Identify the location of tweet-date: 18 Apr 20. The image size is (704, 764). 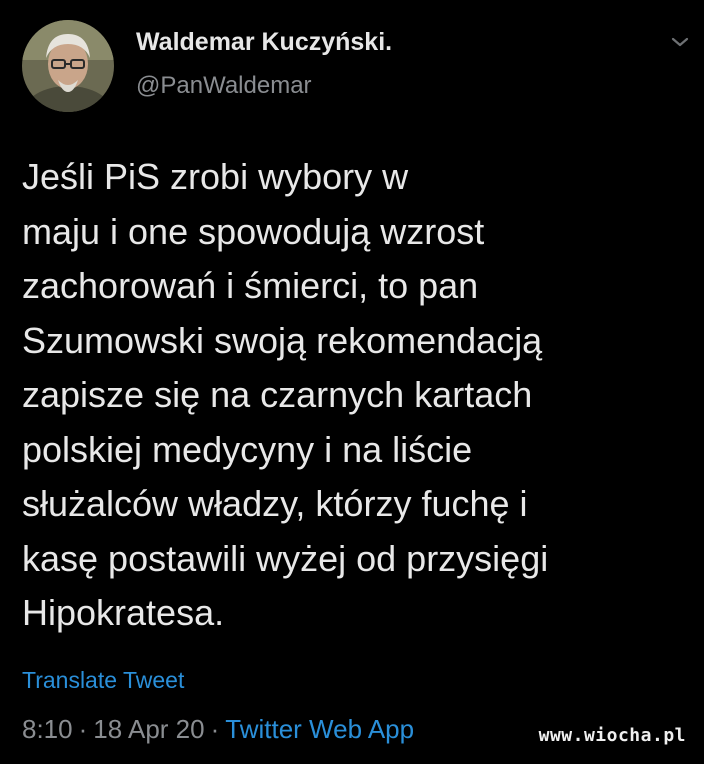
(148, 729).